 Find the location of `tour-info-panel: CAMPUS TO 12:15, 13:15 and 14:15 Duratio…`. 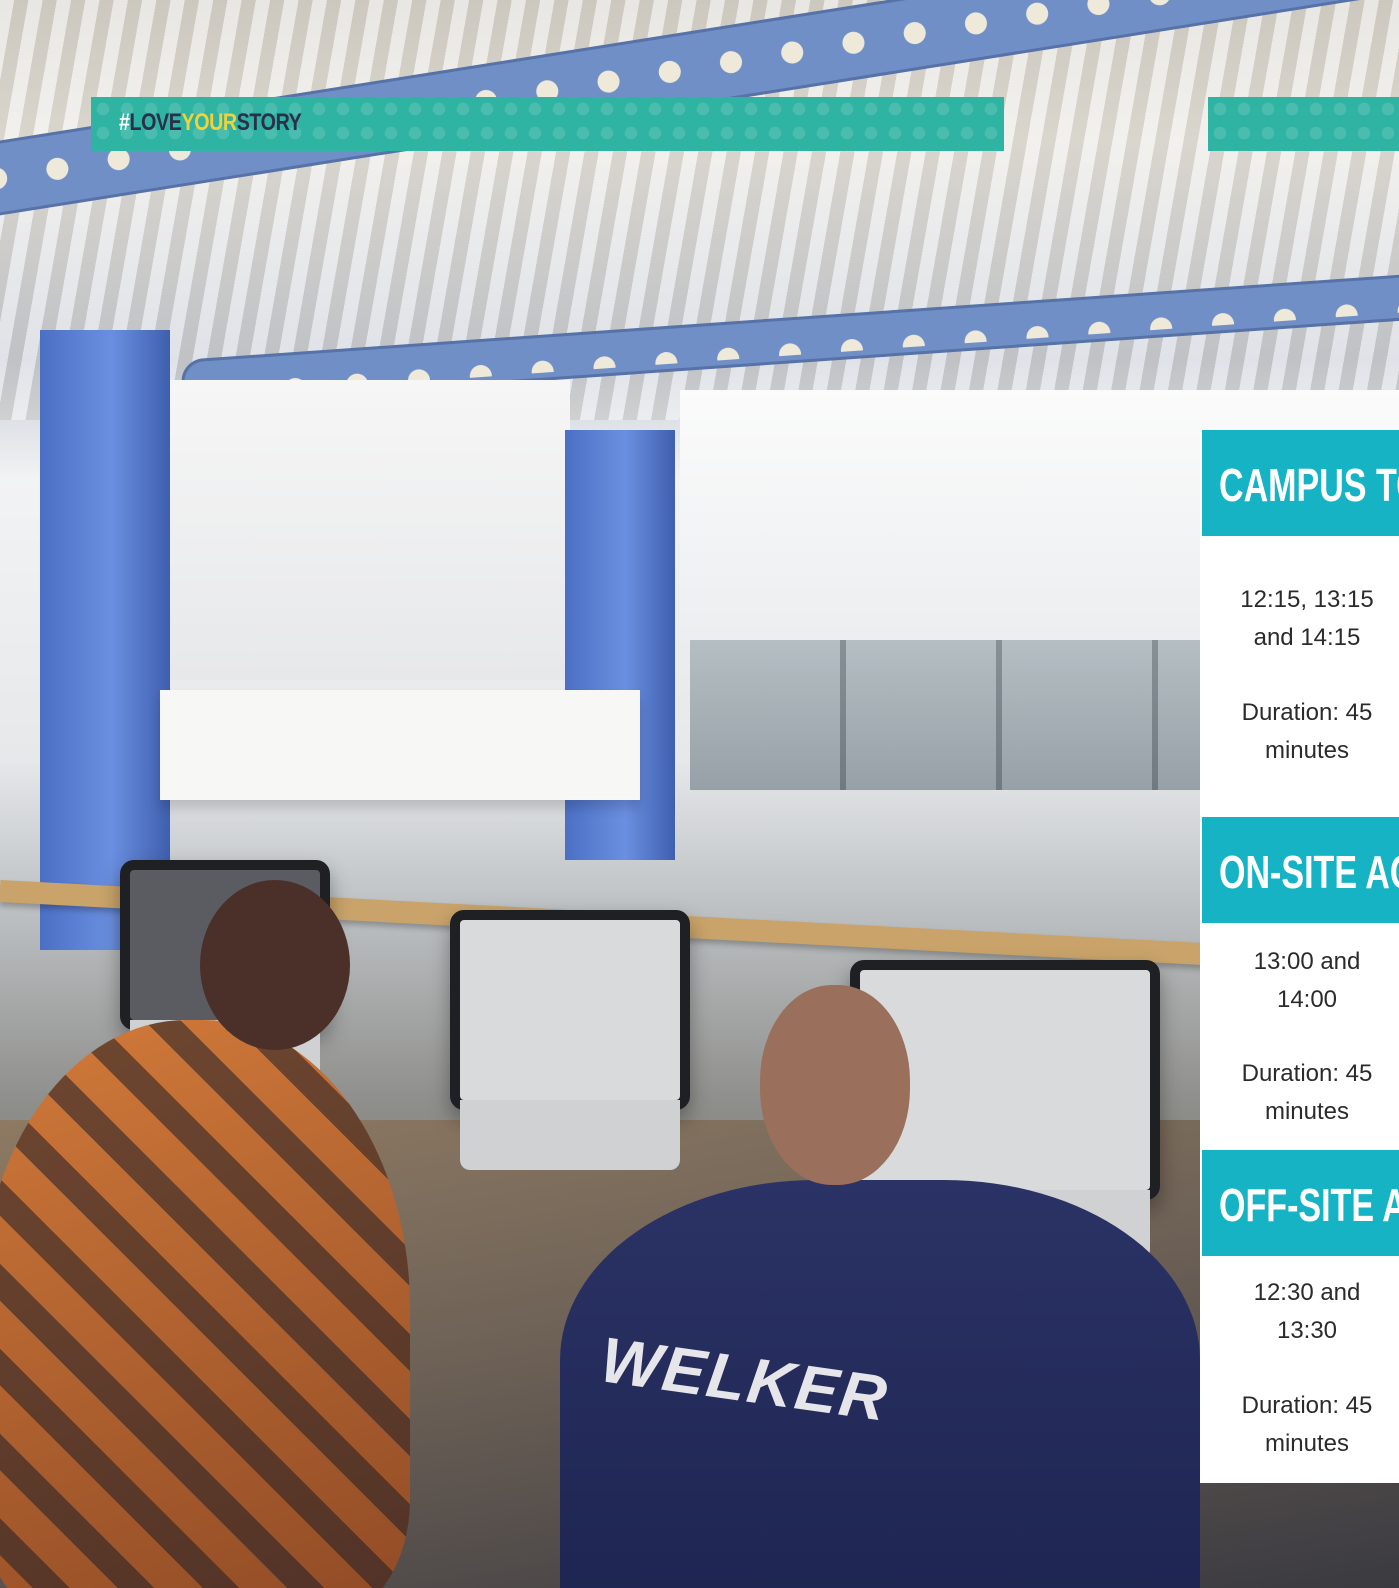

tour-info-panel: CAMPUS TO 12:15, 13:15 and 14:15 Duratio… is located at coordinates (1299, 956).